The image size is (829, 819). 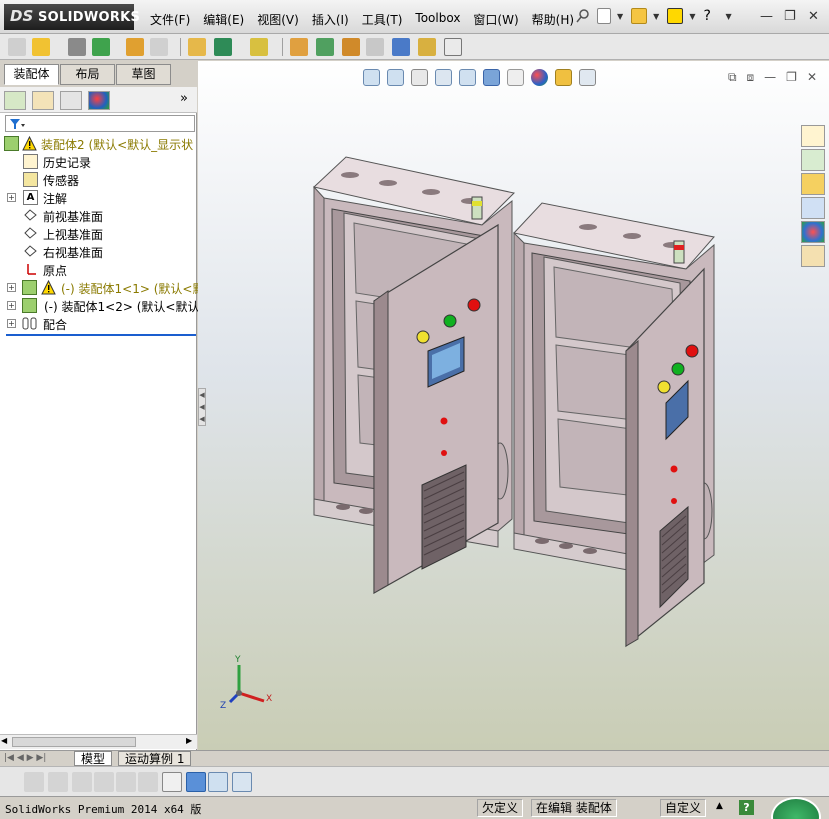 I want to click on hide-show-icon, so click(x=197, y=47).